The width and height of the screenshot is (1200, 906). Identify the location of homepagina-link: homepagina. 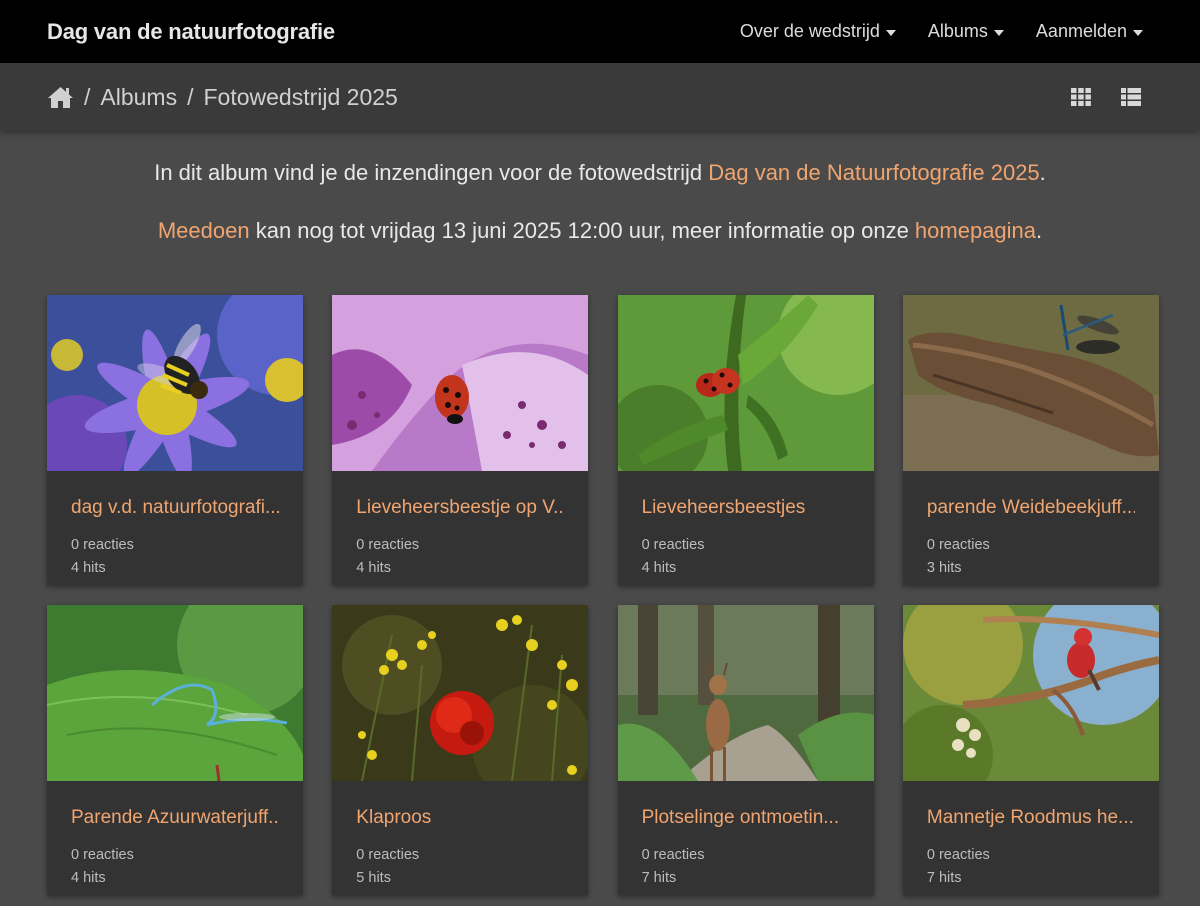
(975, 230).